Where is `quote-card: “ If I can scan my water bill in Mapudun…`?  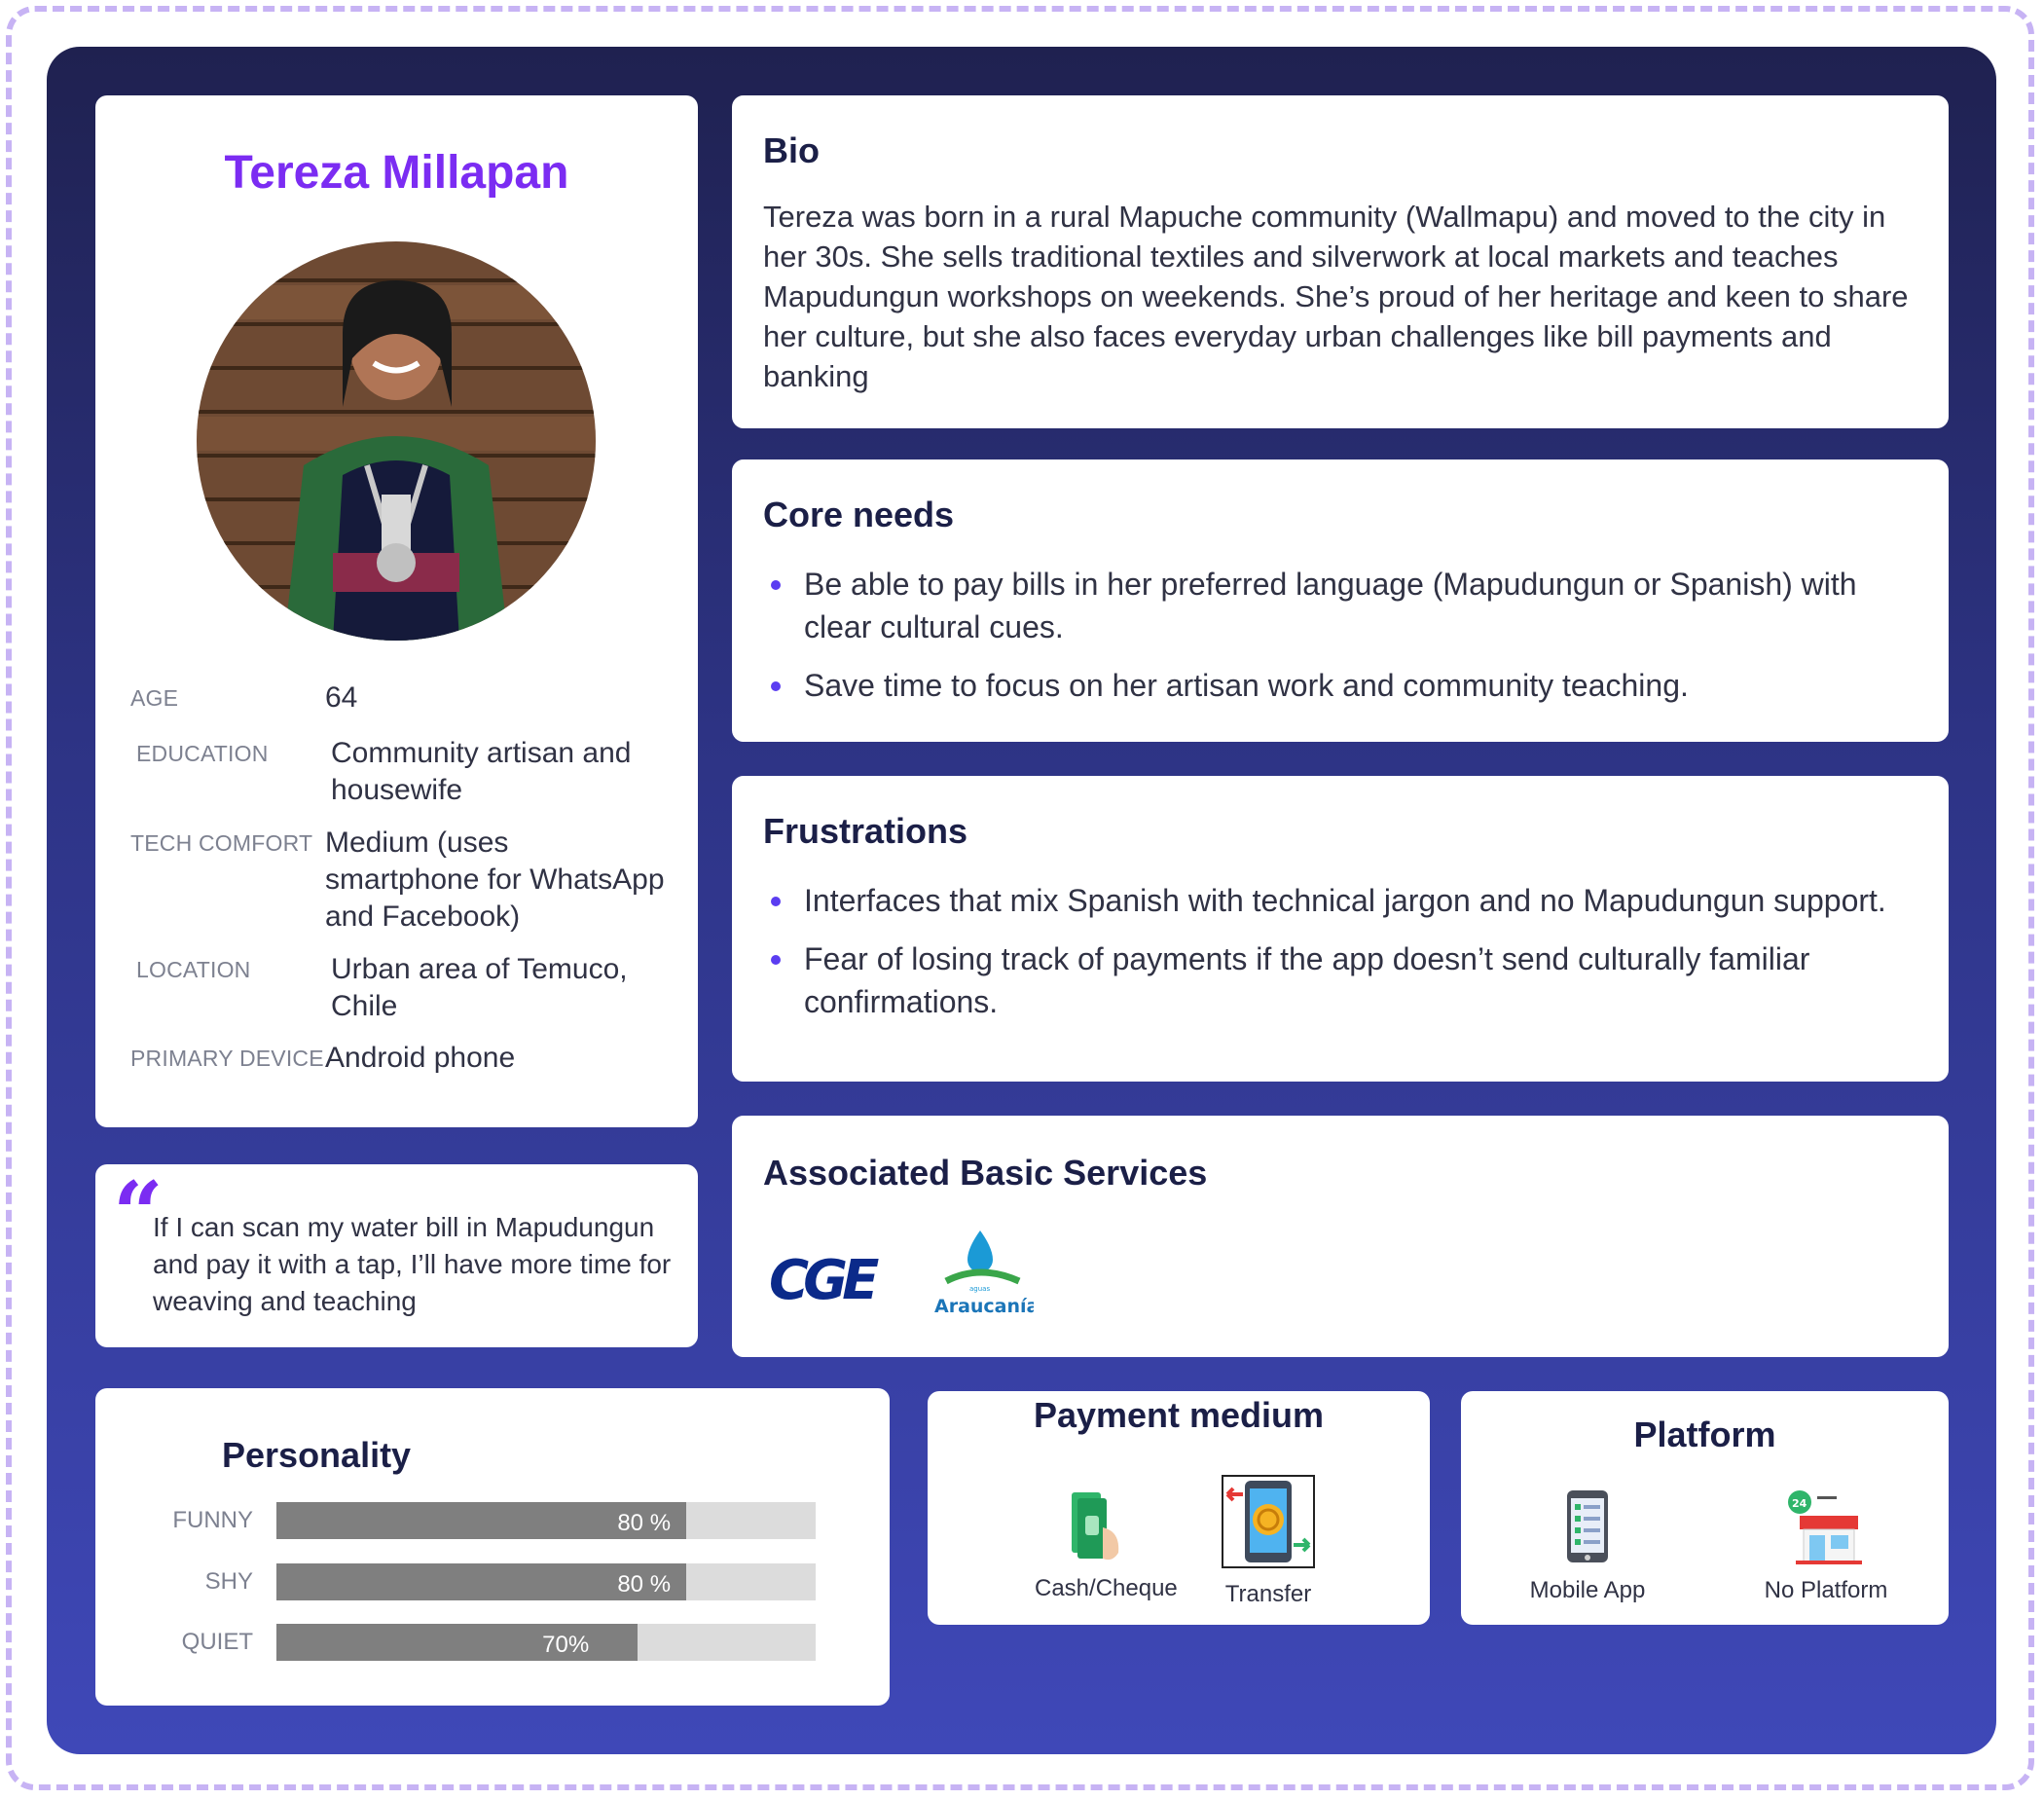 quote-card: “ If I can scan my water bill in Mapudun… is located at coordinates (397, 1255).